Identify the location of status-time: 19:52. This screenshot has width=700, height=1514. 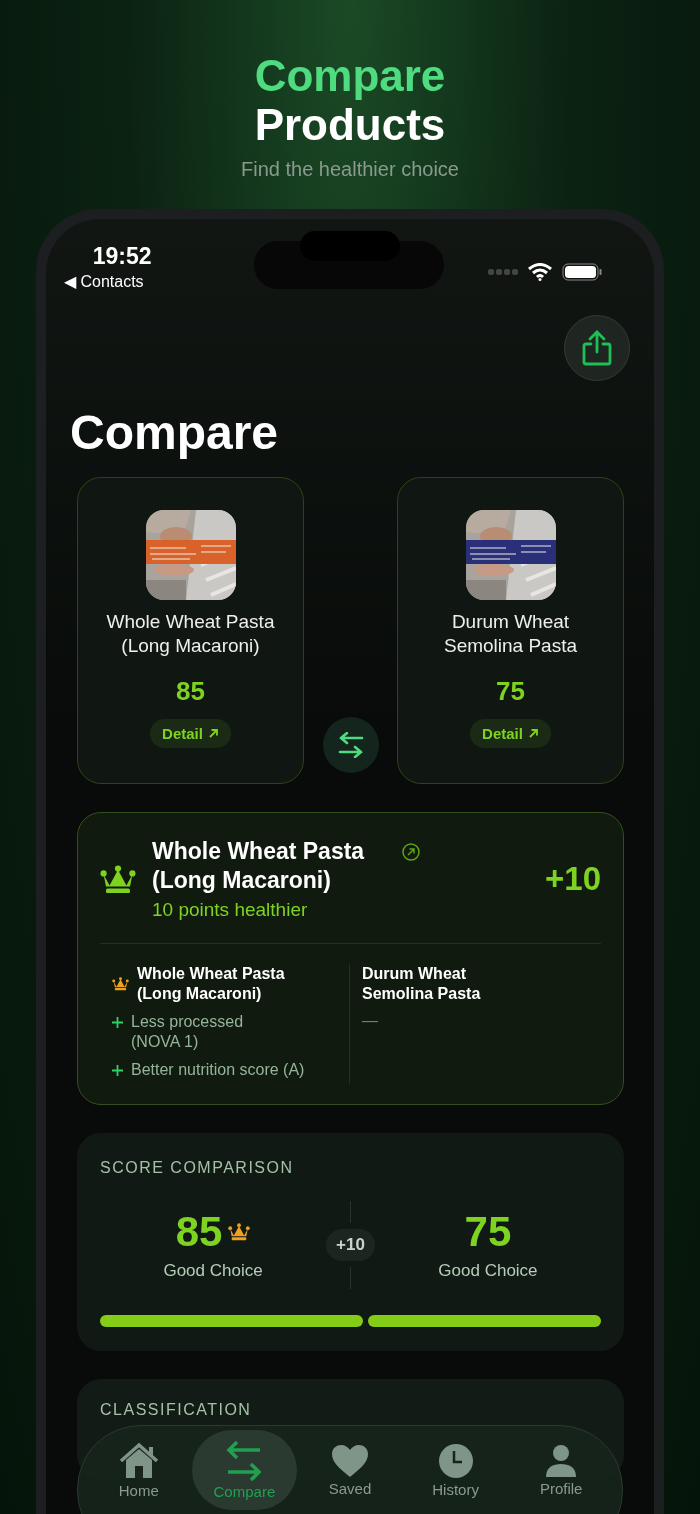
(122, 256).